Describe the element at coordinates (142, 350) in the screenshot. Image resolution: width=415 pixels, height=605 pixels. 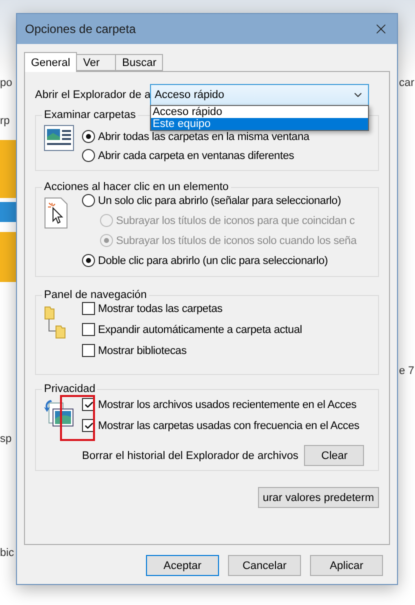
I see `option-label: Mostrar bibliotecas` at that location.